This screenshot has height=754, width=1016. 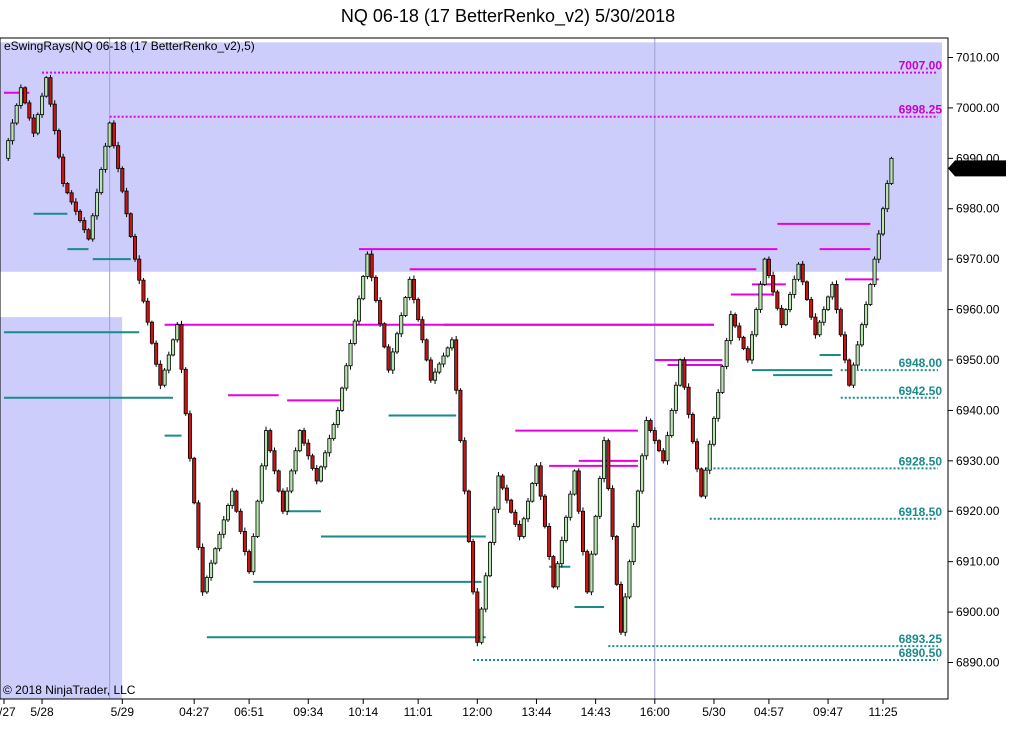 What do you see at coordinates (308, 712) in the screenshot?
I see `x-tick-label: 09:34` at bounding box center [308, 712].